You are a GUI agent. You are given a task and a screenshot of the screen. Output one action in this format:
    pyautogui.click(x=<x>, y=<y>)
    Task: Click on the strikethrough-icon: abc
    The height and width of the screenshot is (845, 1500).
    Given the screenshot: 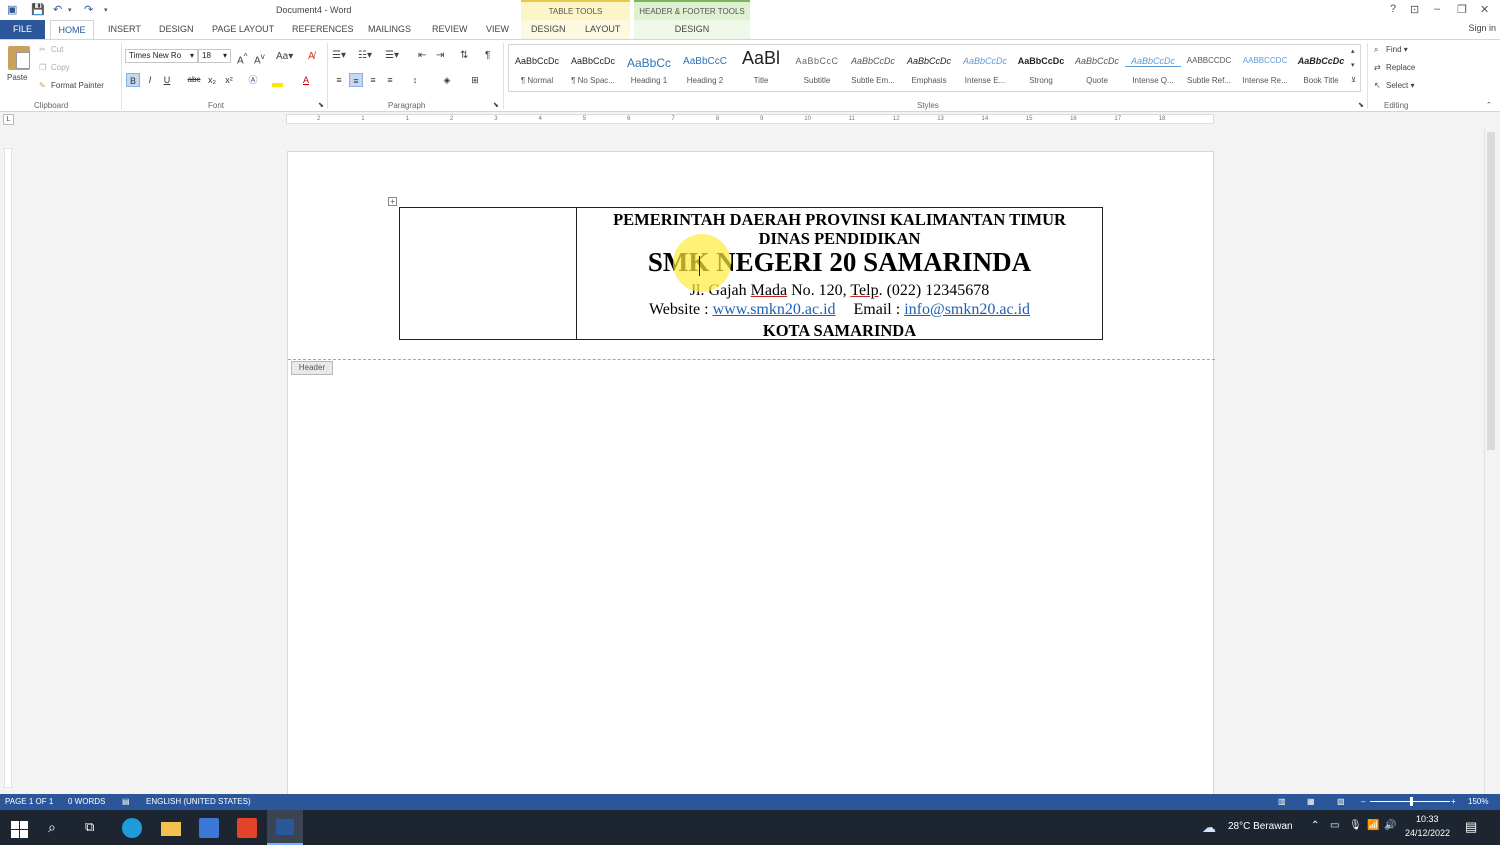 What is the action you would take?
    pyautogui.click(x=194, y=80)
    